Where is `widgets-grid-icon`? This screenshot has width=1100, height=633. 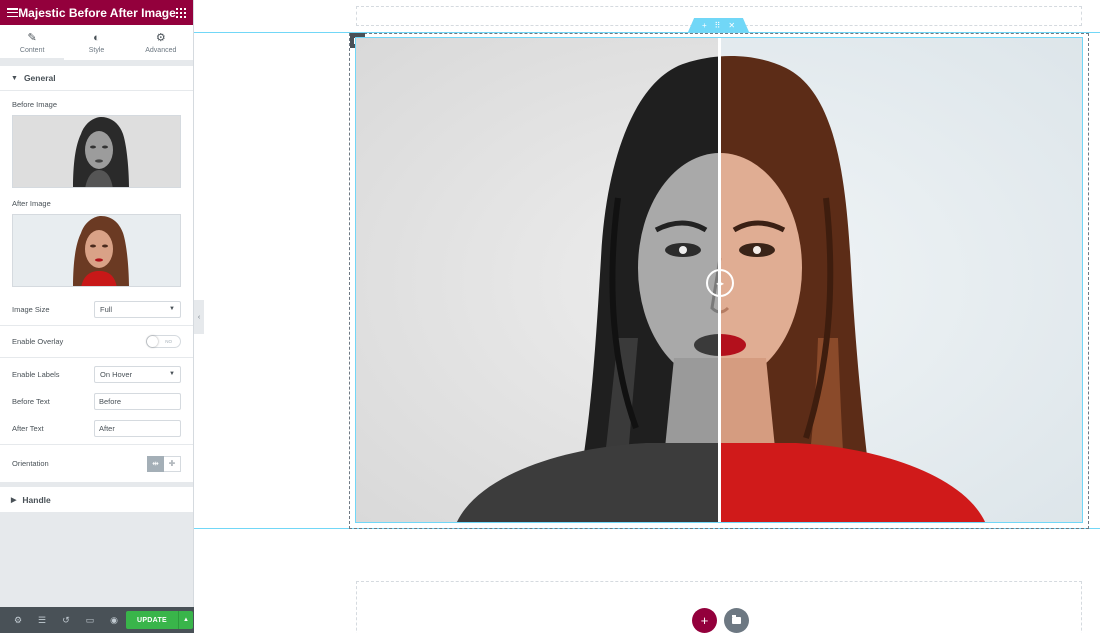 widgets-grid-icon is located at coordinates (181, 12).